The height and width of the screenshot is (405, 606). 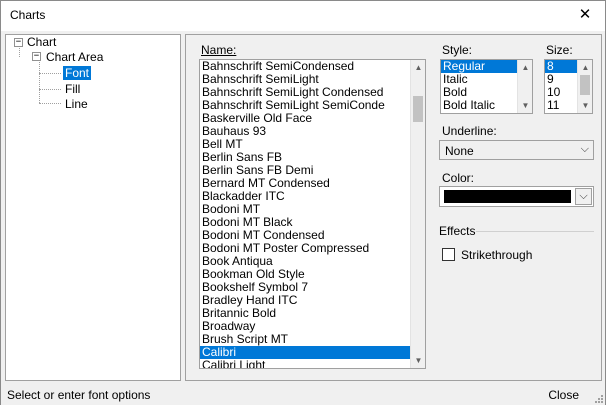 I want to click on name-label: Name:, so click(x=219, y=50).